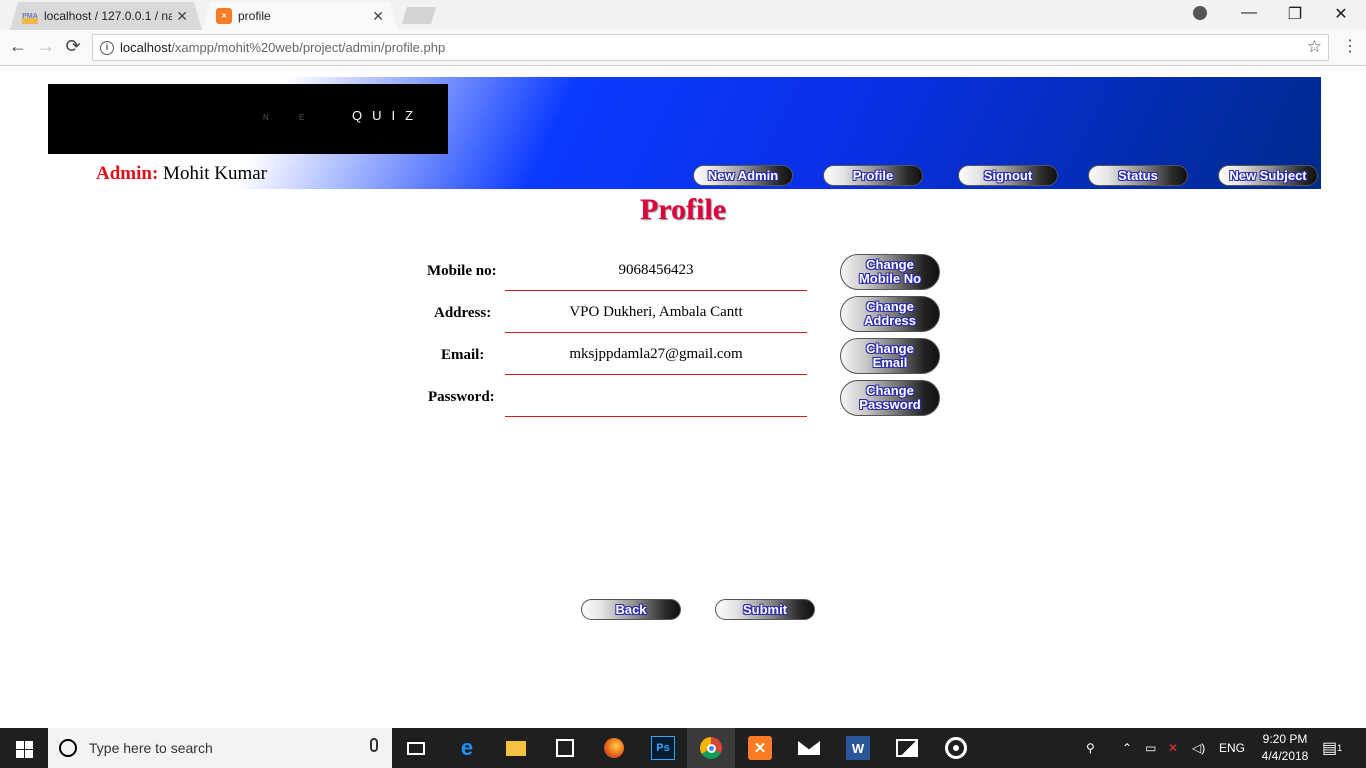 Image resolution: width=1366 pixels, height=768 pixels. What do you see at coordinates (656, 290) in the screenshot?
I see `mobile-underline` at bounding box center [656, 290].